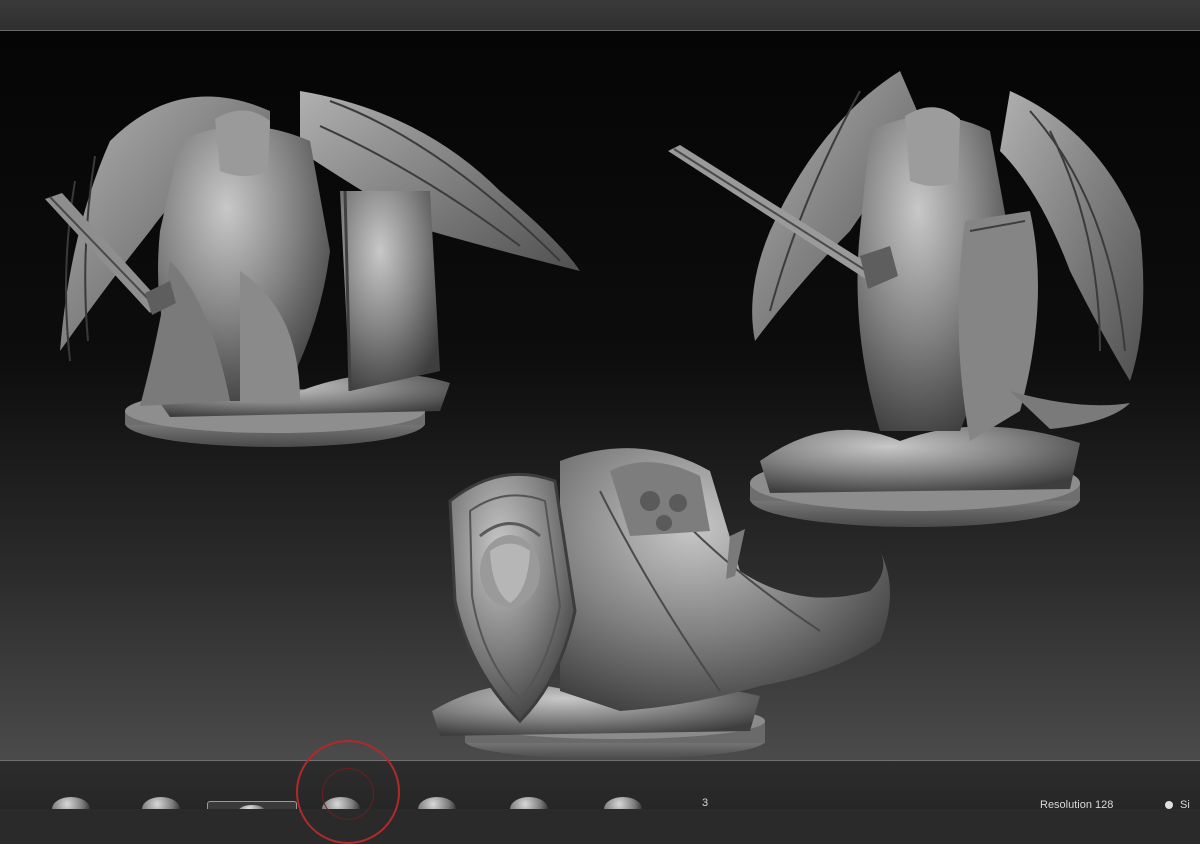 This screenshot has height=844, width=1200. What do you see at coordinates (1169, 805) in the screenshot?
I see `simulation-icon` at bounding box center [1169, 805].